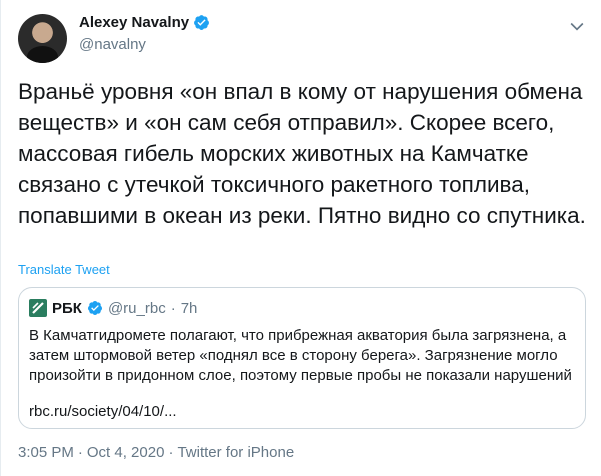  I want to click on quoted-author-handle: @ru_rbc, so click(136, 308).